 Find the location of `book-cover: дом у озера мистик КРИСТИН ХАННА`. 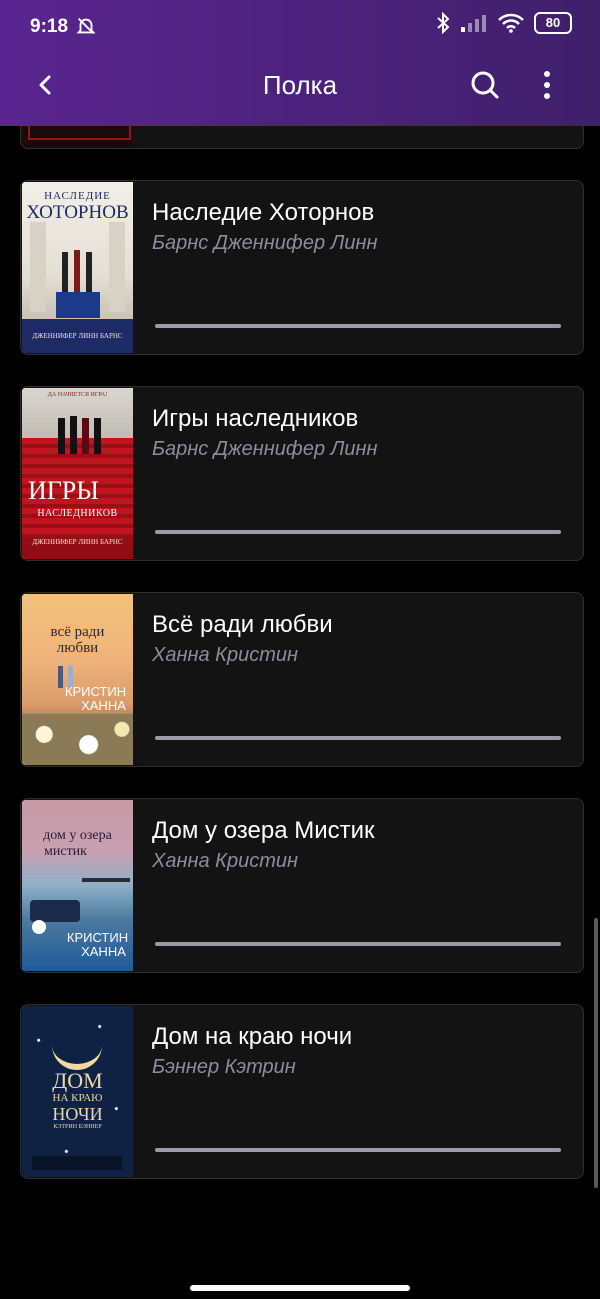

book-cover: дом у озера мистик КРИСТИН ХАННА is located at coordinates (77, 885).